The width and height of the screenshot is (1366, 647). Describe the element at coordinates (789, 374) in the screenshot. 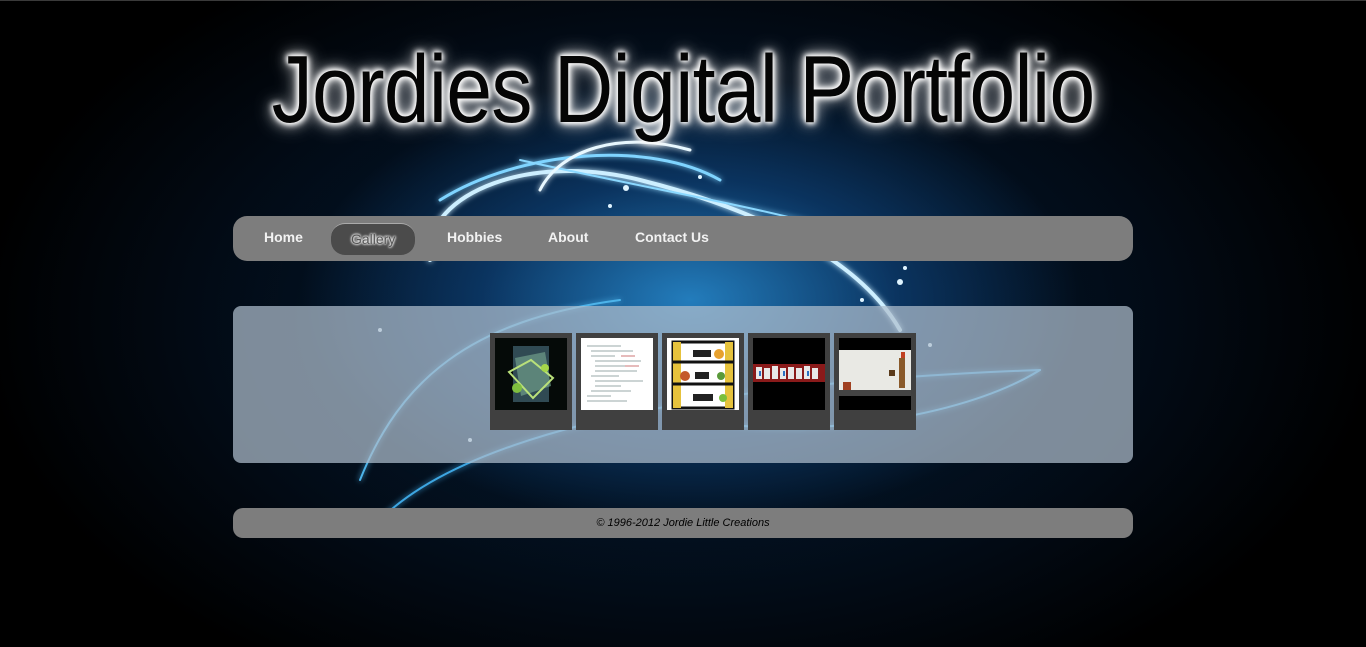

I see `graffiti-banner-image` at that location.